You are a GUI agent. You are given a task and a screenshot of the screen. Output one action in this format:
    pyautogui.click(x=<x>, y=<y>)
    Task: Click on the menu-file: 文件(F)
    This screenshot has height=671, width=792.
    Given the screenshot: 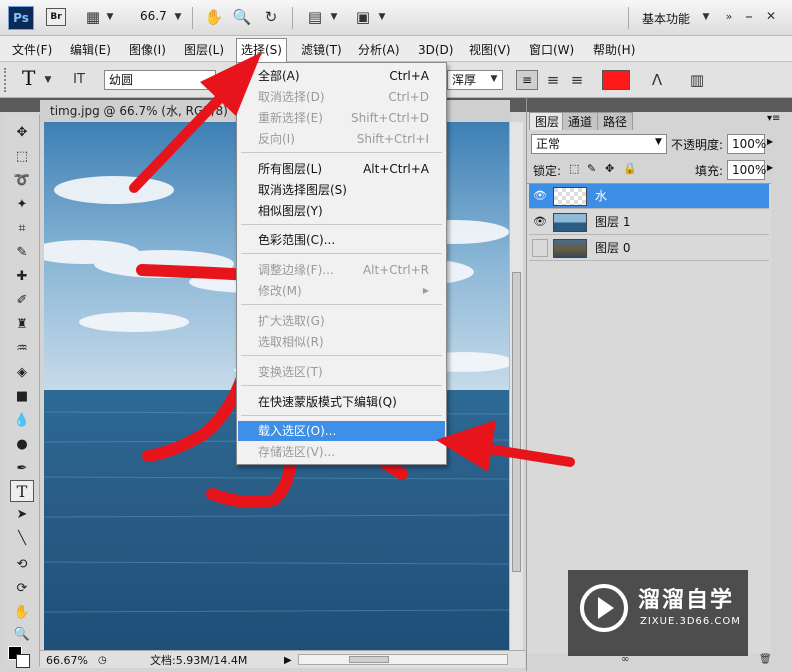 What is the action you would take?
    pyautogui.click(x=32, y=50)
    